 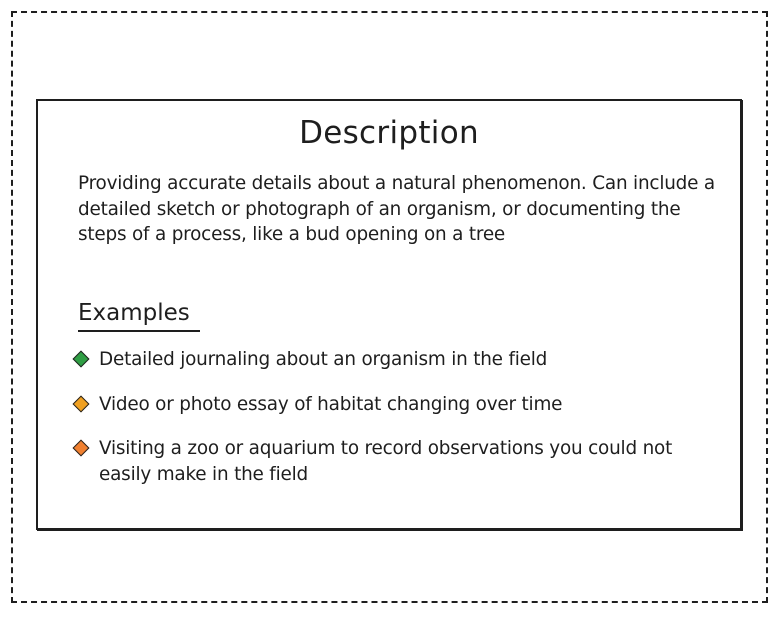 I want to click on yellow-diamond-icon, so click(x=81, y=404).